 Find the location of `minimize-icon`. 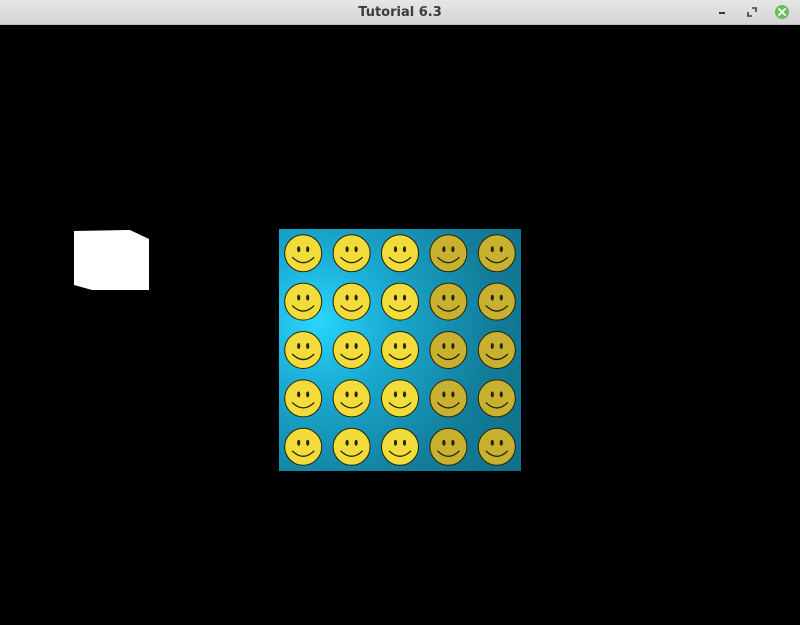

minimize-icon is located at coordinates (722, 13).